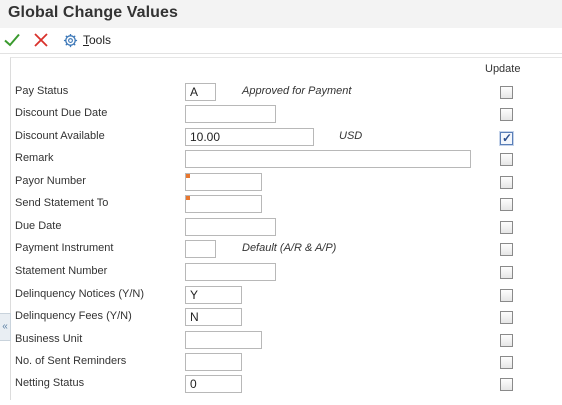  Describe the element at coordinates (64, 248) in the screenshot. I see `payment-instrument-label: Payment Instrument` at that location.